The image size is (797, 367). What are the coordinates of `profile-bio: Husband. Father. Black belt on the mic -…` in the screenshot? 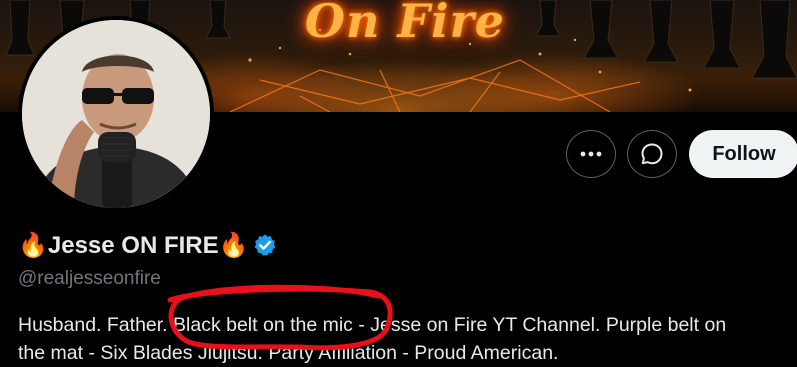 It's located at (407, 339).